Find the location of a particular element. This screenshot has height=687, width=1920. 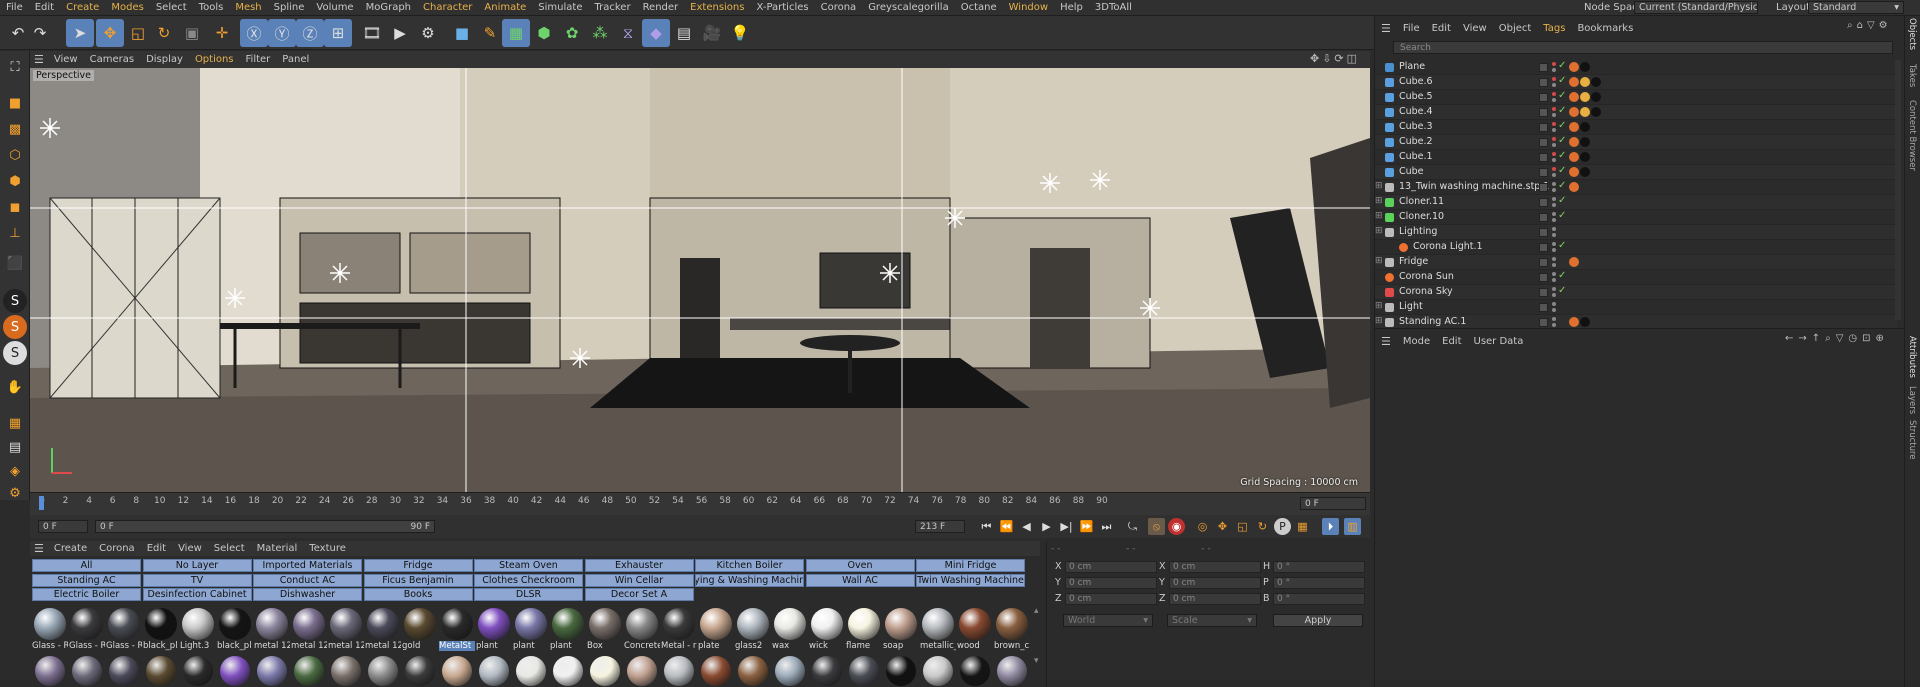

material-swatch: Concrete is located at coordinates (642, 631).